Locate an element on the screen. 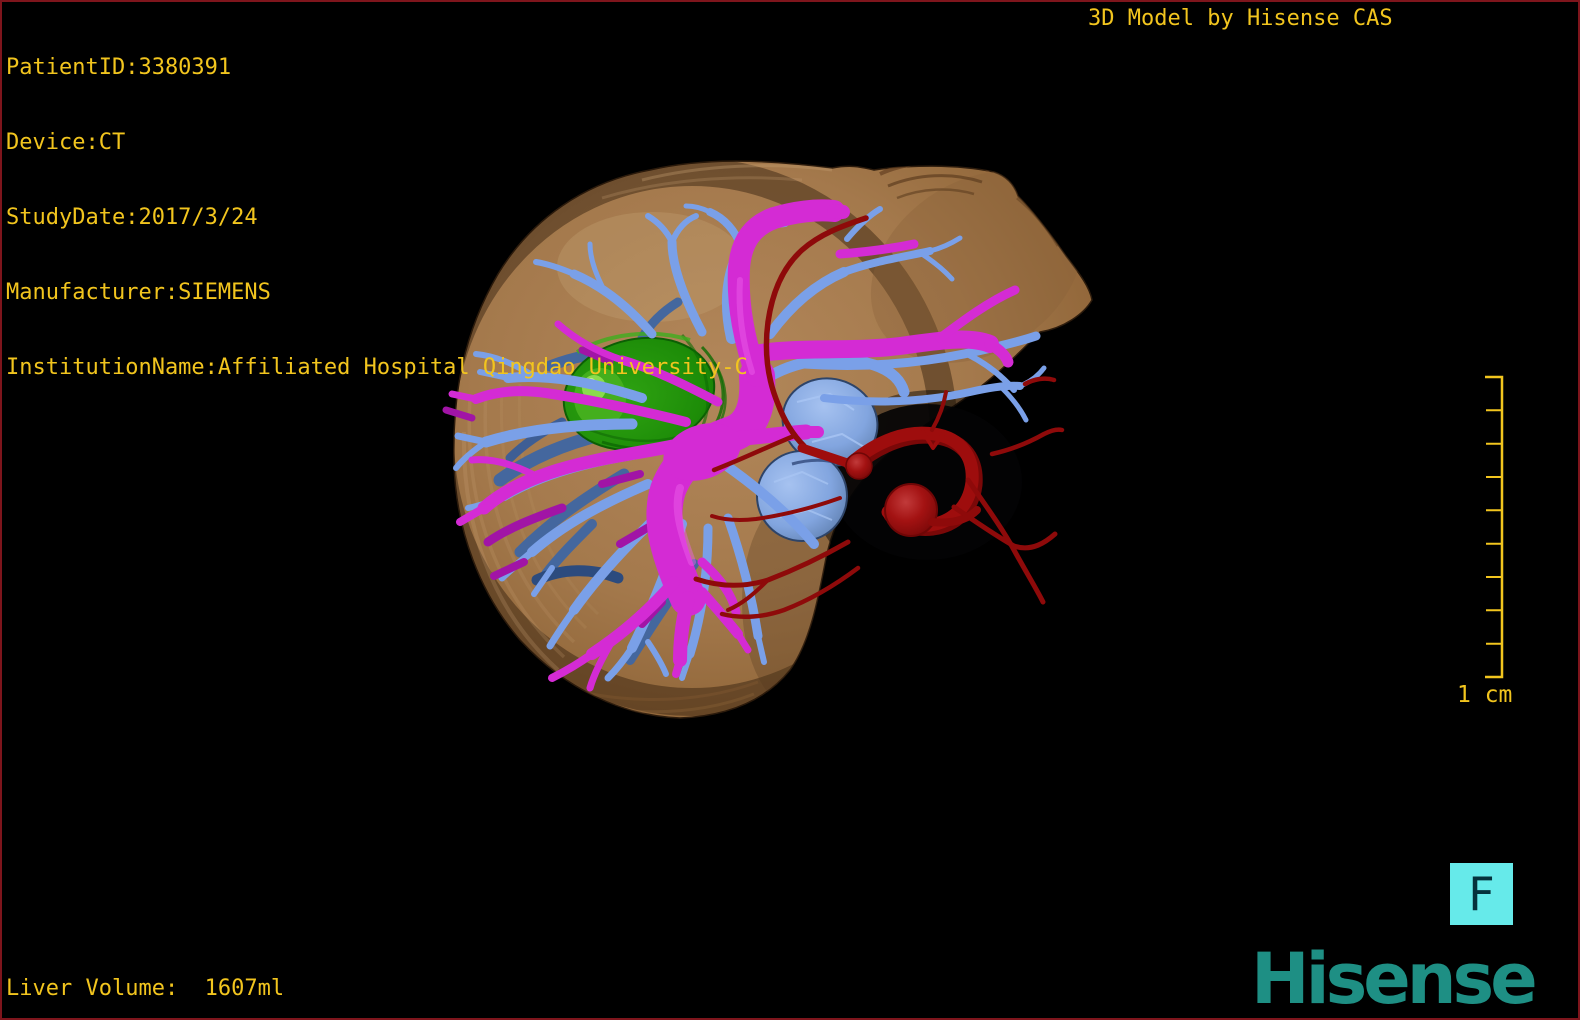 Image resolution: width=1580 pixels, height=1020 pixels. hisense-logo: Hisense is located at coordinates (1394, 979).